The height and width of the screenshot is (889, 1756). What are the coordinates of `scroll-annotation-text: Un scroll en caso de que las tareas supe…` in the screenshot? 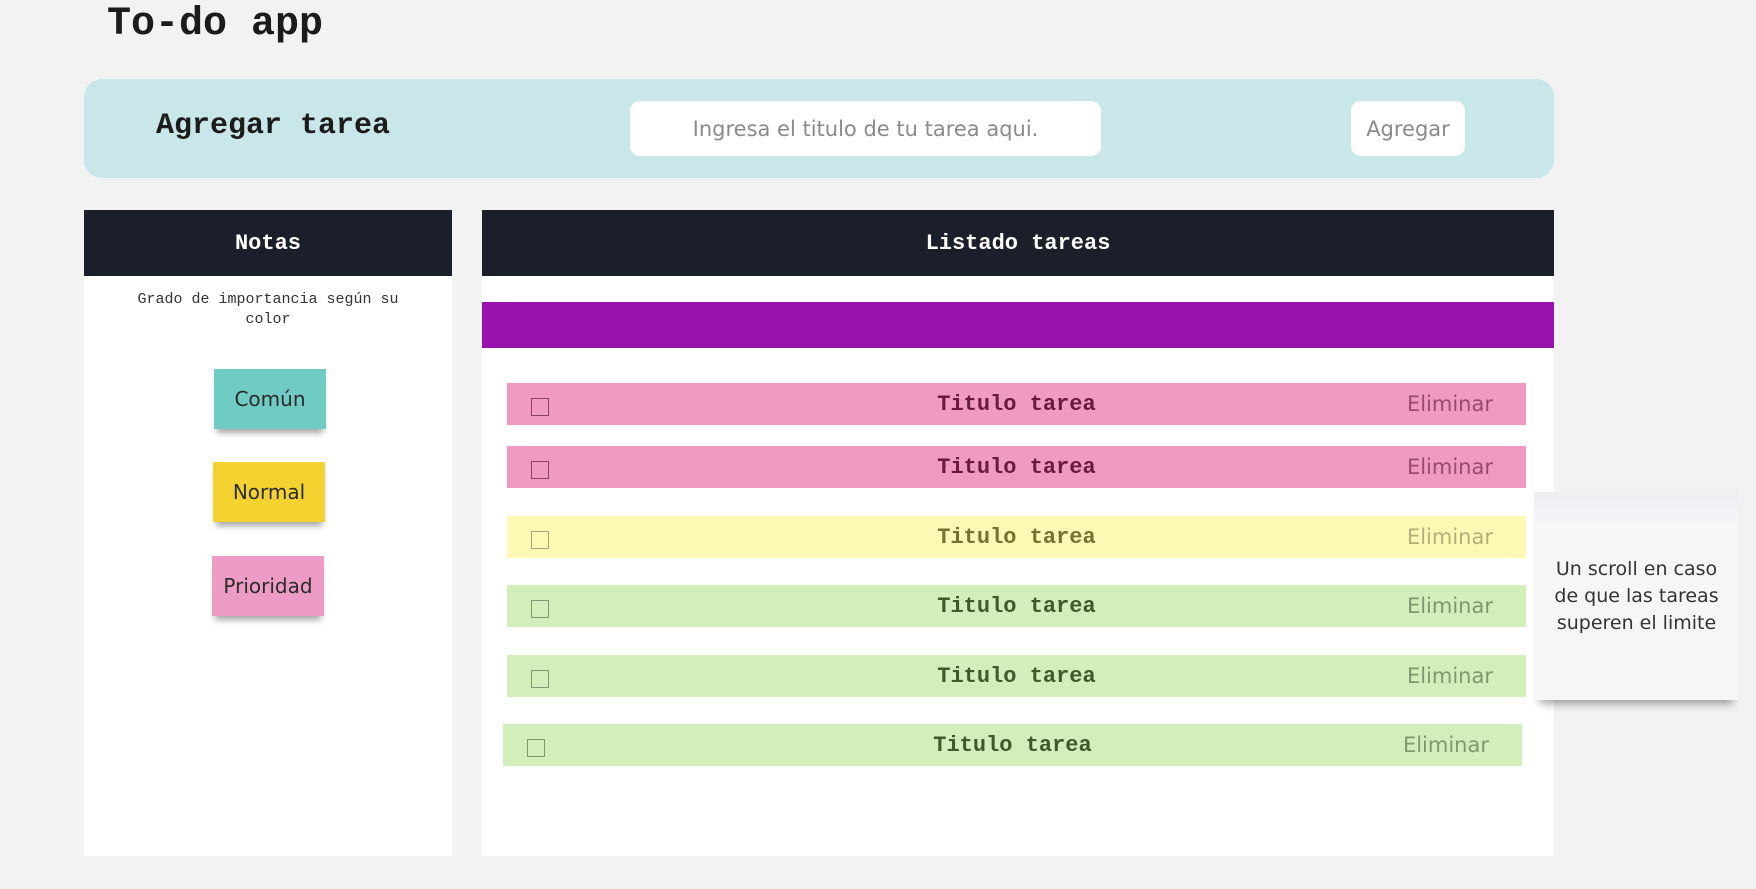 It's located at (1636, 595).